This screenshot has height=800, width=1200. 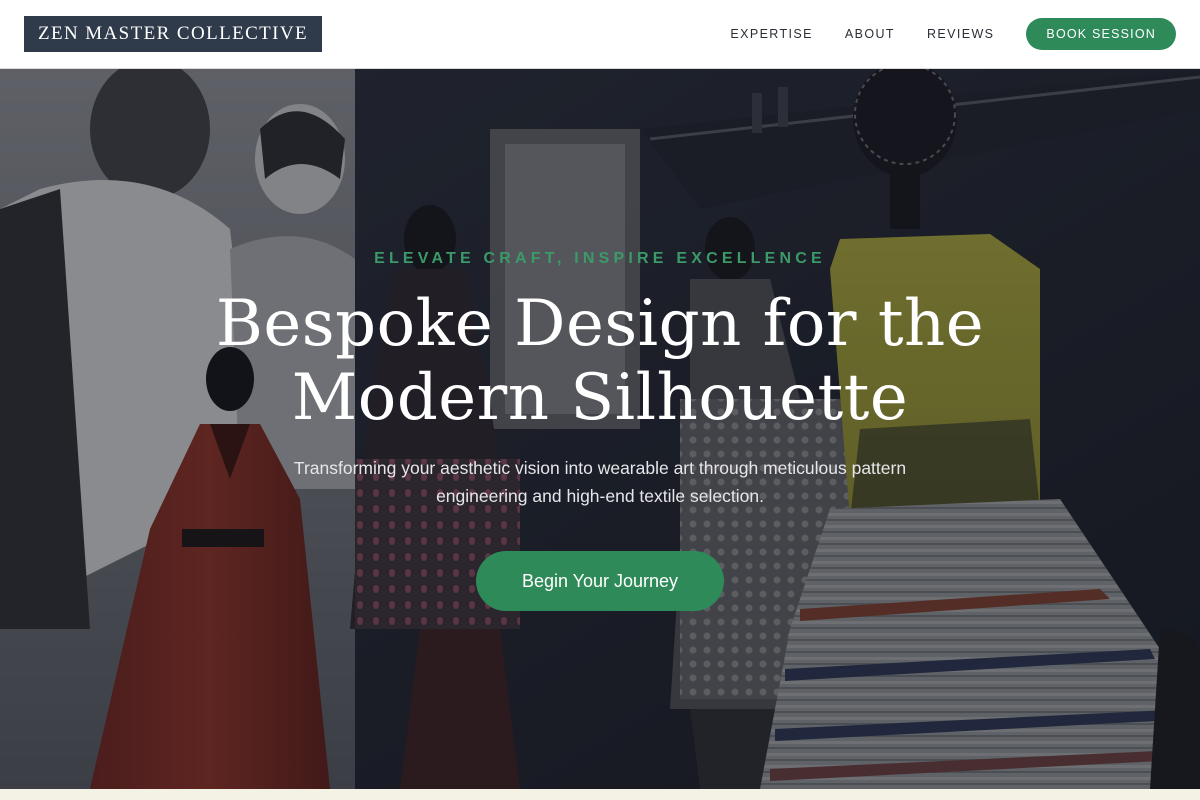 I want to click on nav-link-reviews: REVIEWS, so click(x=960, y=34).